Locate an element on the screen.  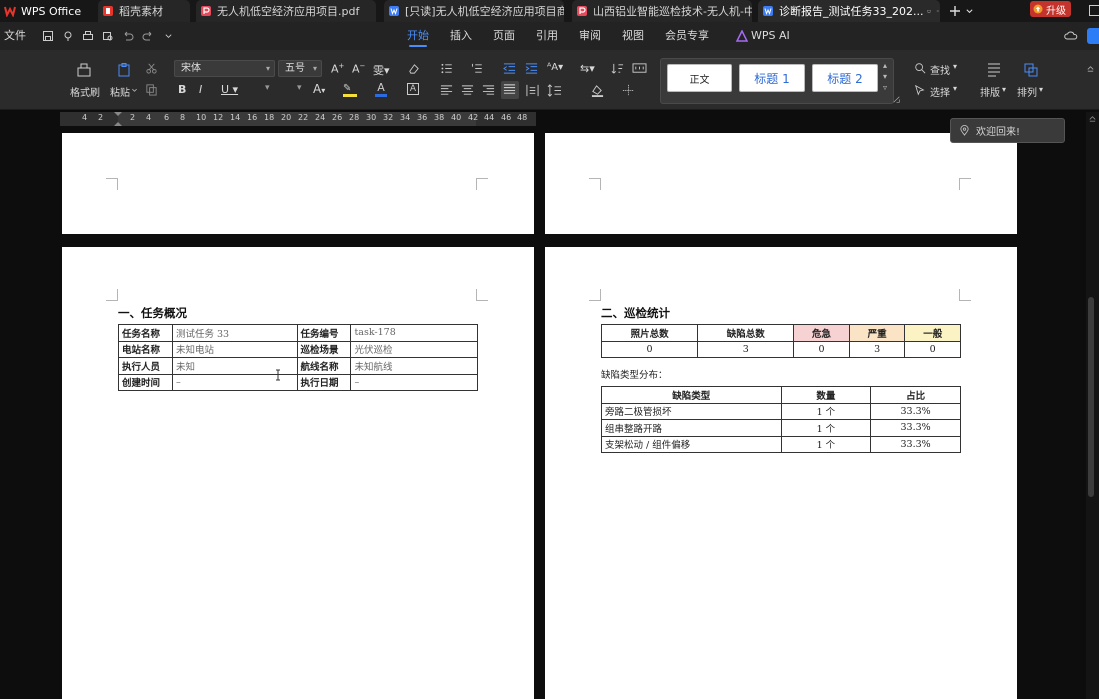
indent-marker is located at coordinates (118, 119).